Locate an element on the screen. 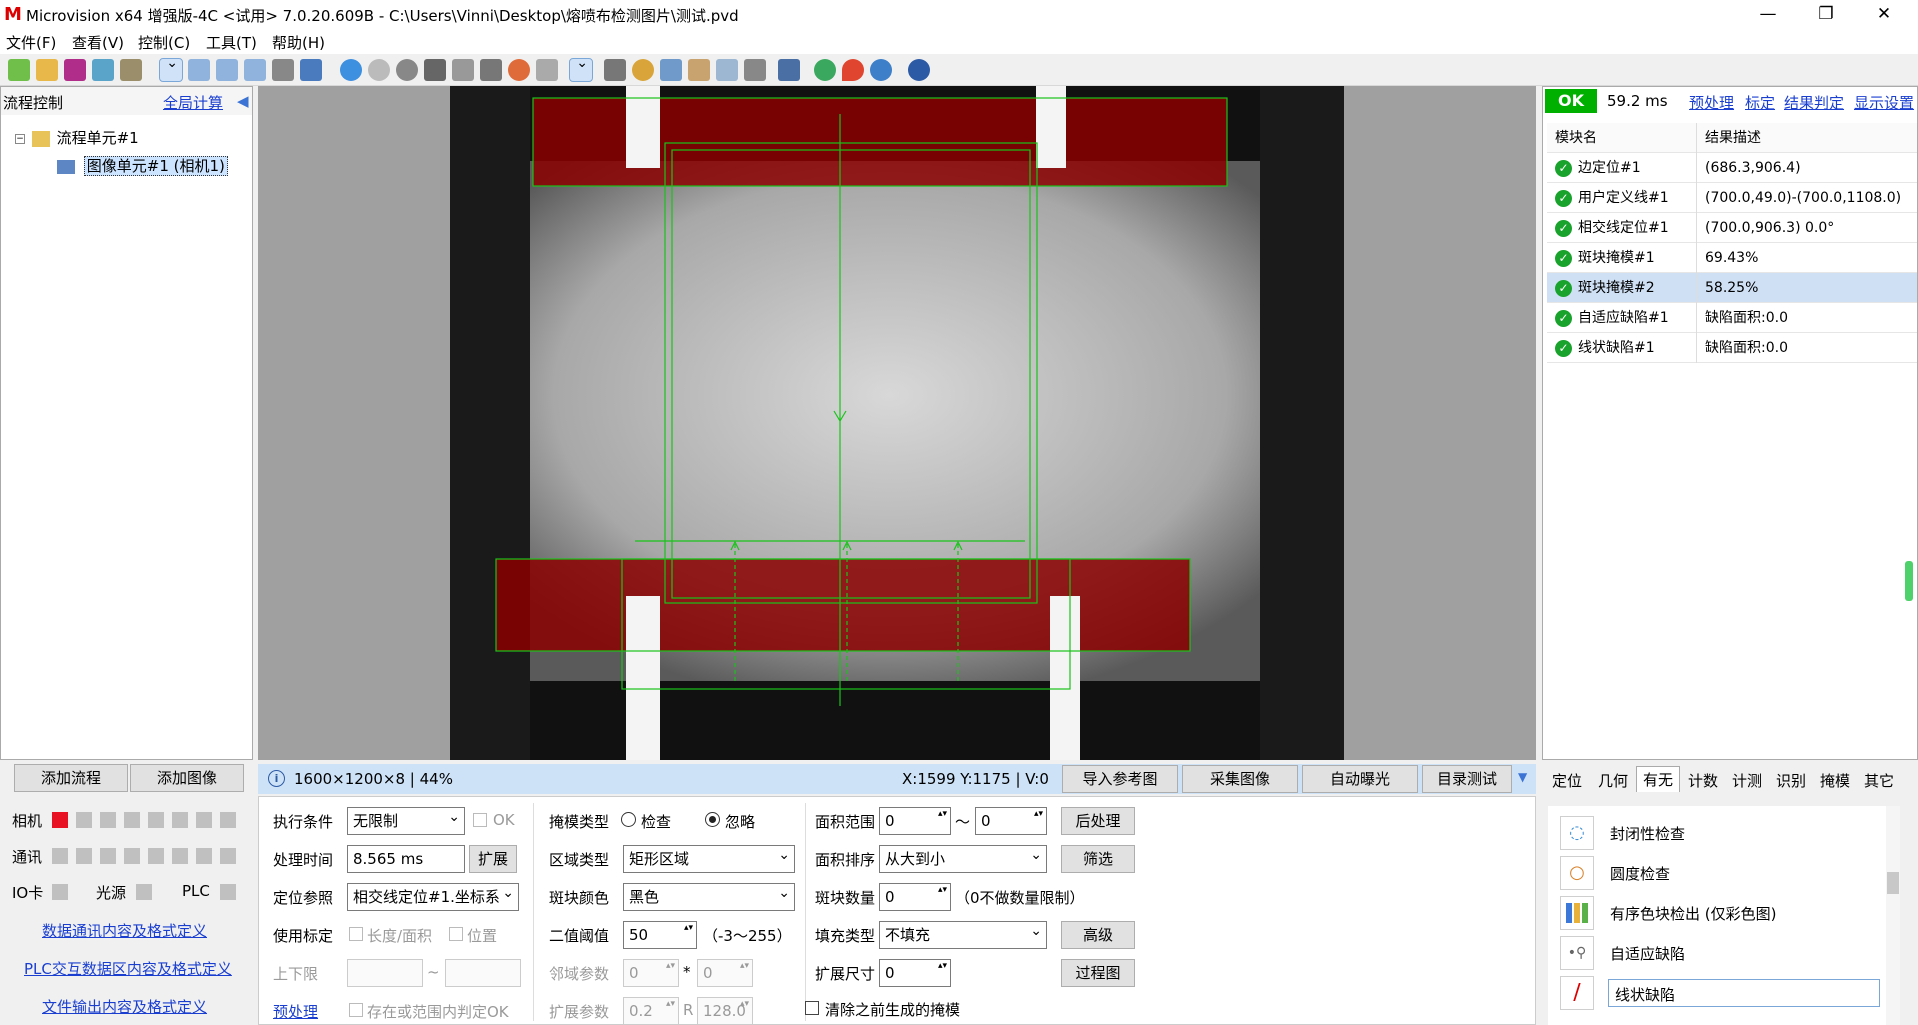 The height and width of the screenshot is (1025, 1918). expand-button: 扩展 is located at coordinates (493, 859).